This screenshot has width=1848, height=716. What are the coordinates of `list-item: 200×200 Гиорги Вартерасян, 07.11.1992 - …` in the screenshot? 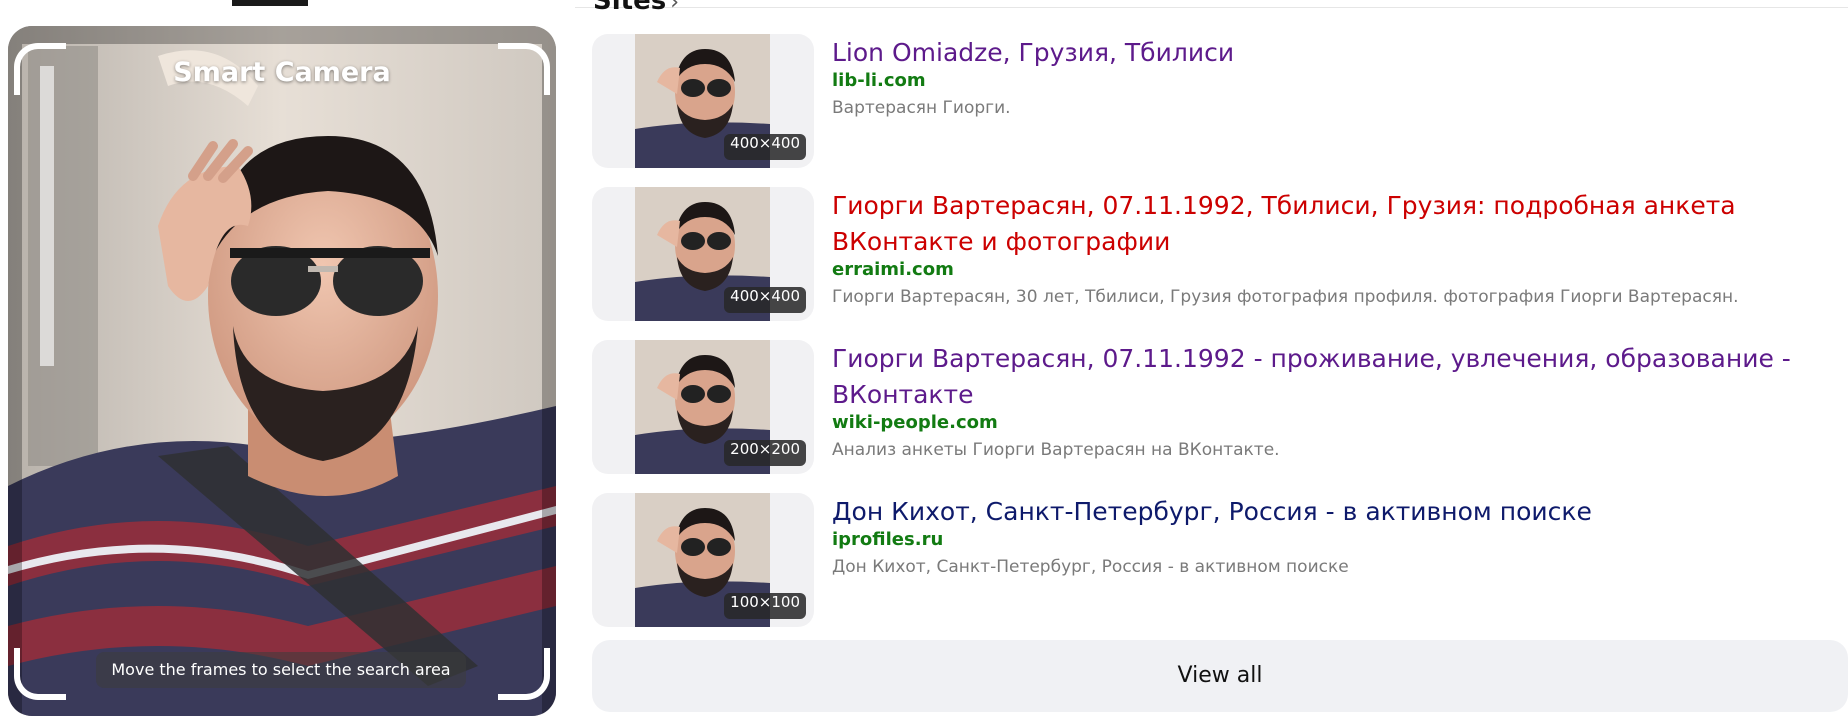 It's located at (1220, 407).